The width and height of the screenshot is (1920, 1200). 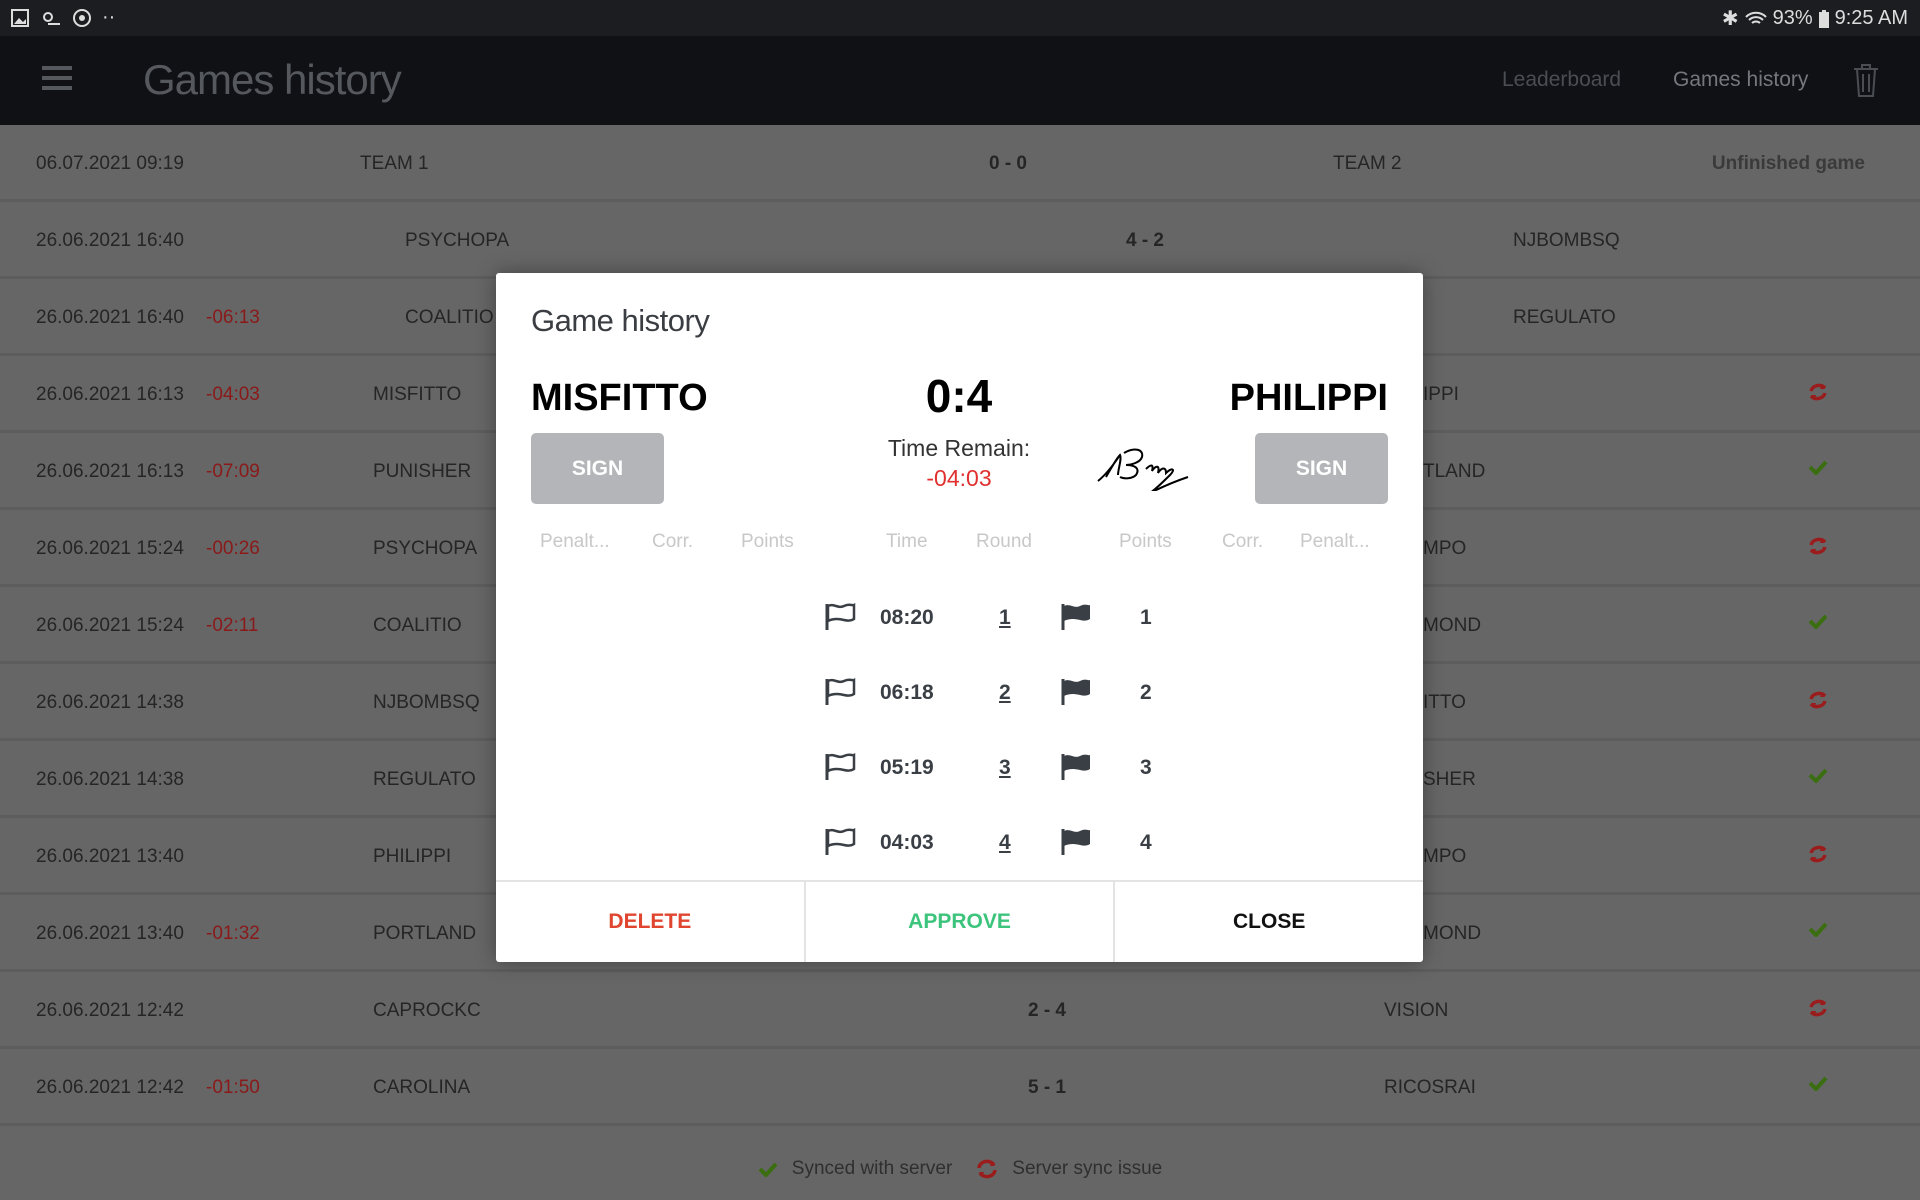 What do you see at coordinates (1730, 19) in the screenshot?
I see `bluetooth-icon: ✱` at bounding box center [1730, 19].